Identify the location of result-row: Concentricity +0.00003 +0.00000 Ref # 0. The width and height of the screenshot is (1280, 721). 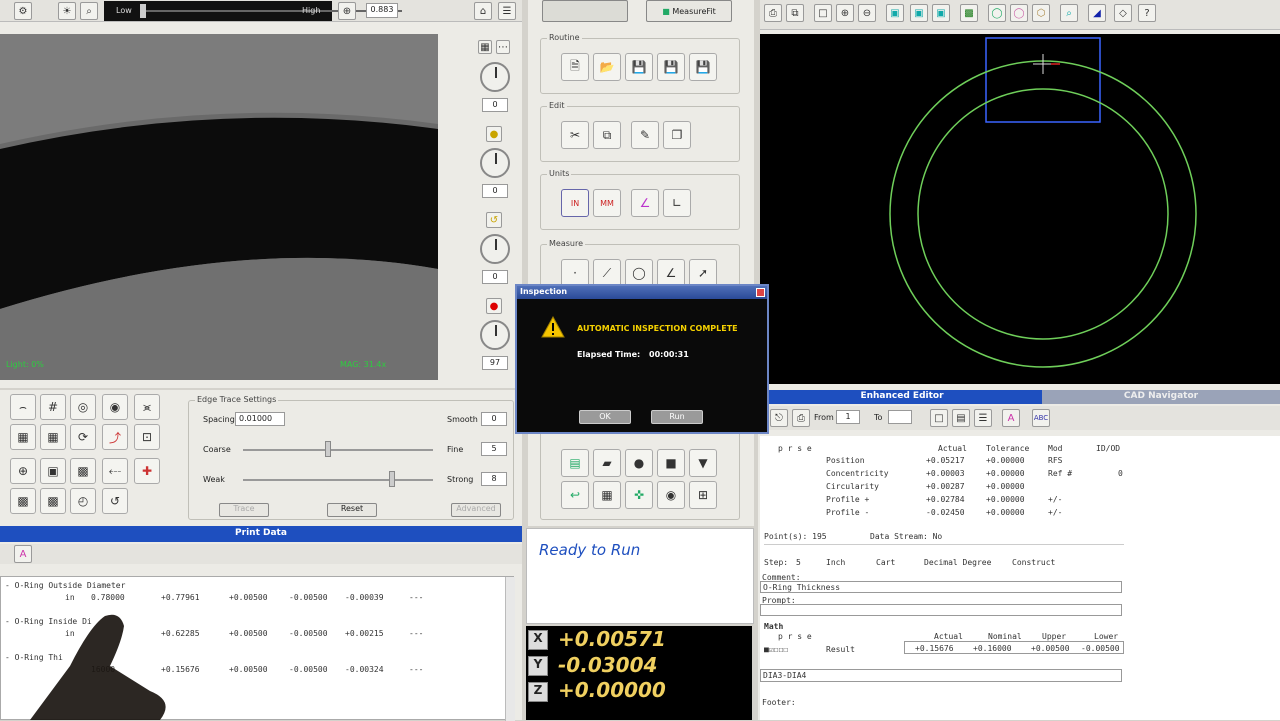
(960, 475).